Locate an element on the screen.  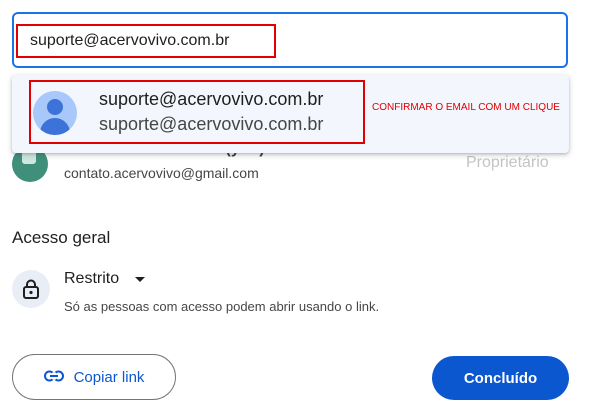
owner-email: contato.acervovivo@gmail.com is located at coordinates (161, 173).